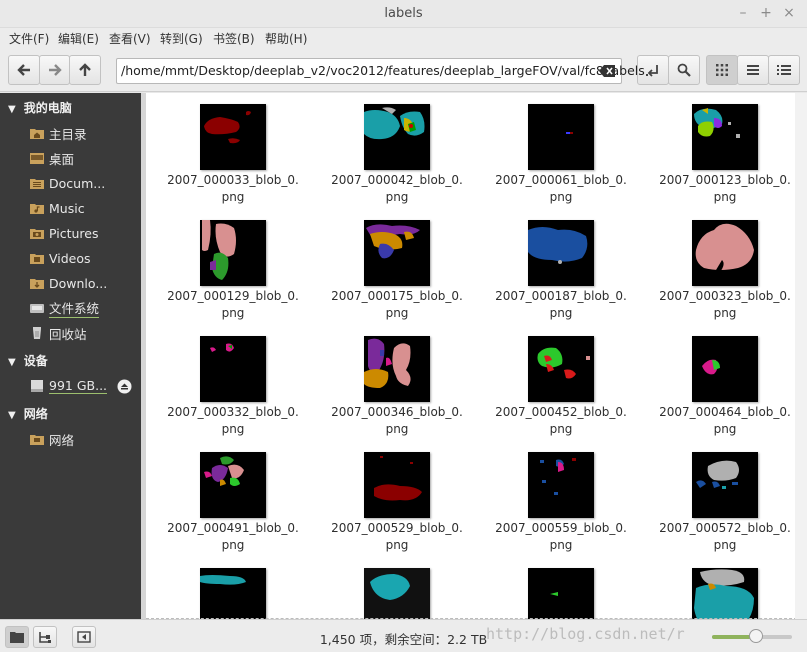  I want to click on title-bar: labels – + ×, so click(403, 14).